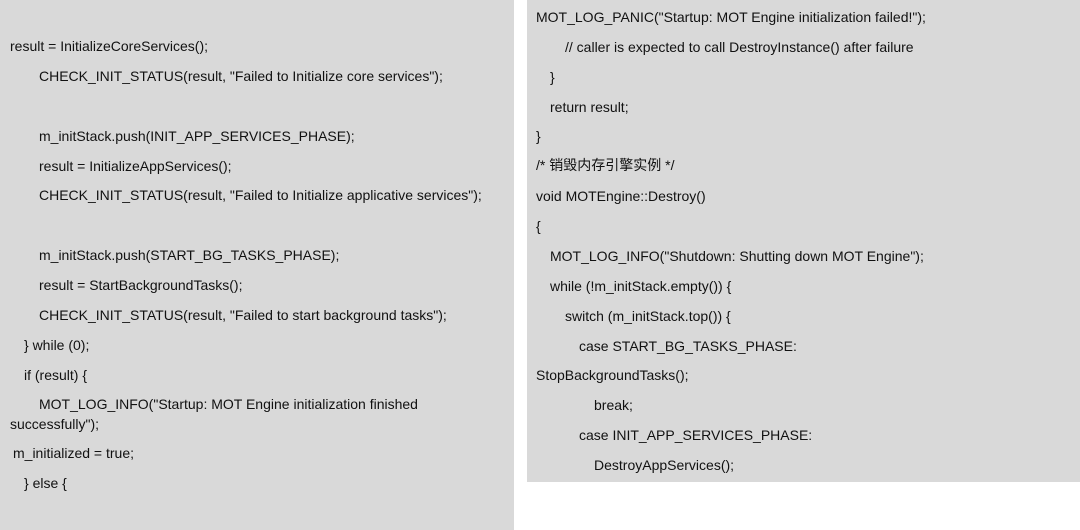  Describe the element at coordinates (109, 46) in the screenshot. I see `code-line: result = InitializeCoreServices();` at that location.